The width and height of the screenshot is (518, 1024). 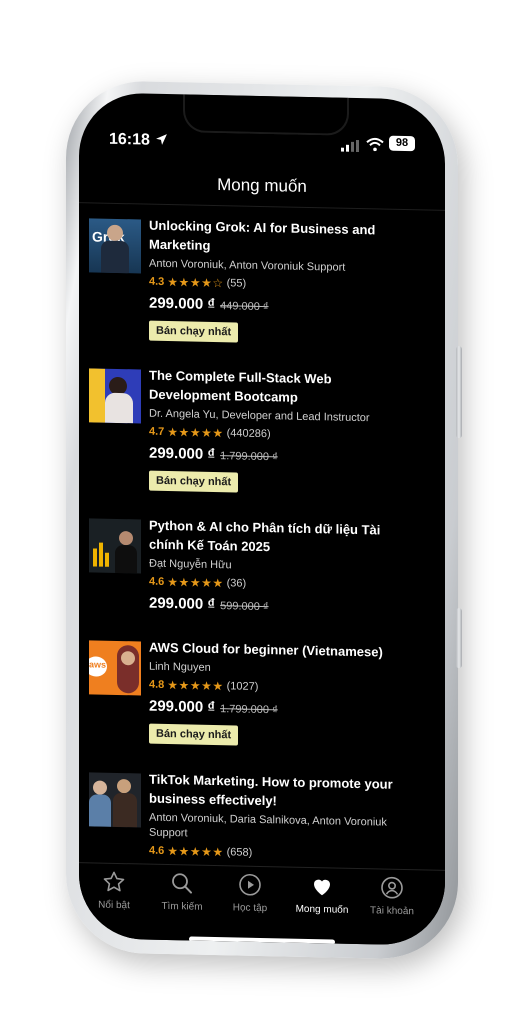 What do you see at coordinates (459, 638) in the screenshot?
I see `power-button` at bounding box center [459, 638].